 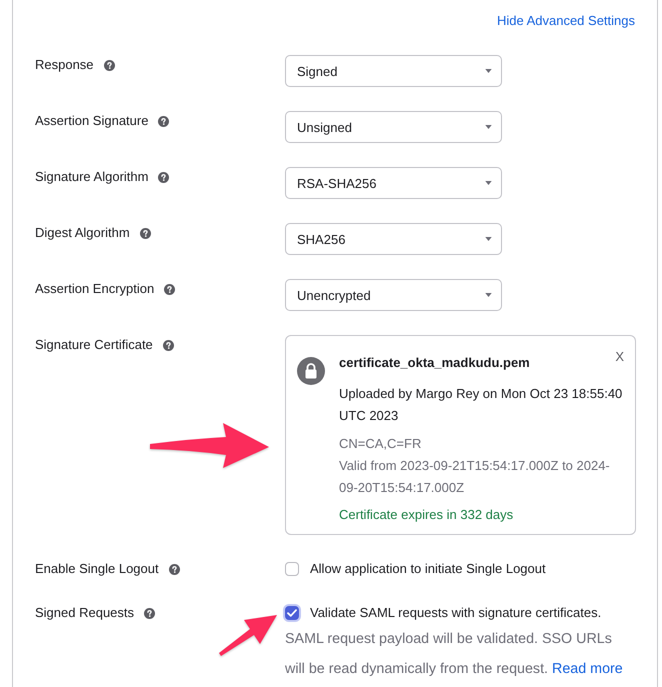 I want to click on field-label: Assertion Encryption, so click(x=94, y=289).